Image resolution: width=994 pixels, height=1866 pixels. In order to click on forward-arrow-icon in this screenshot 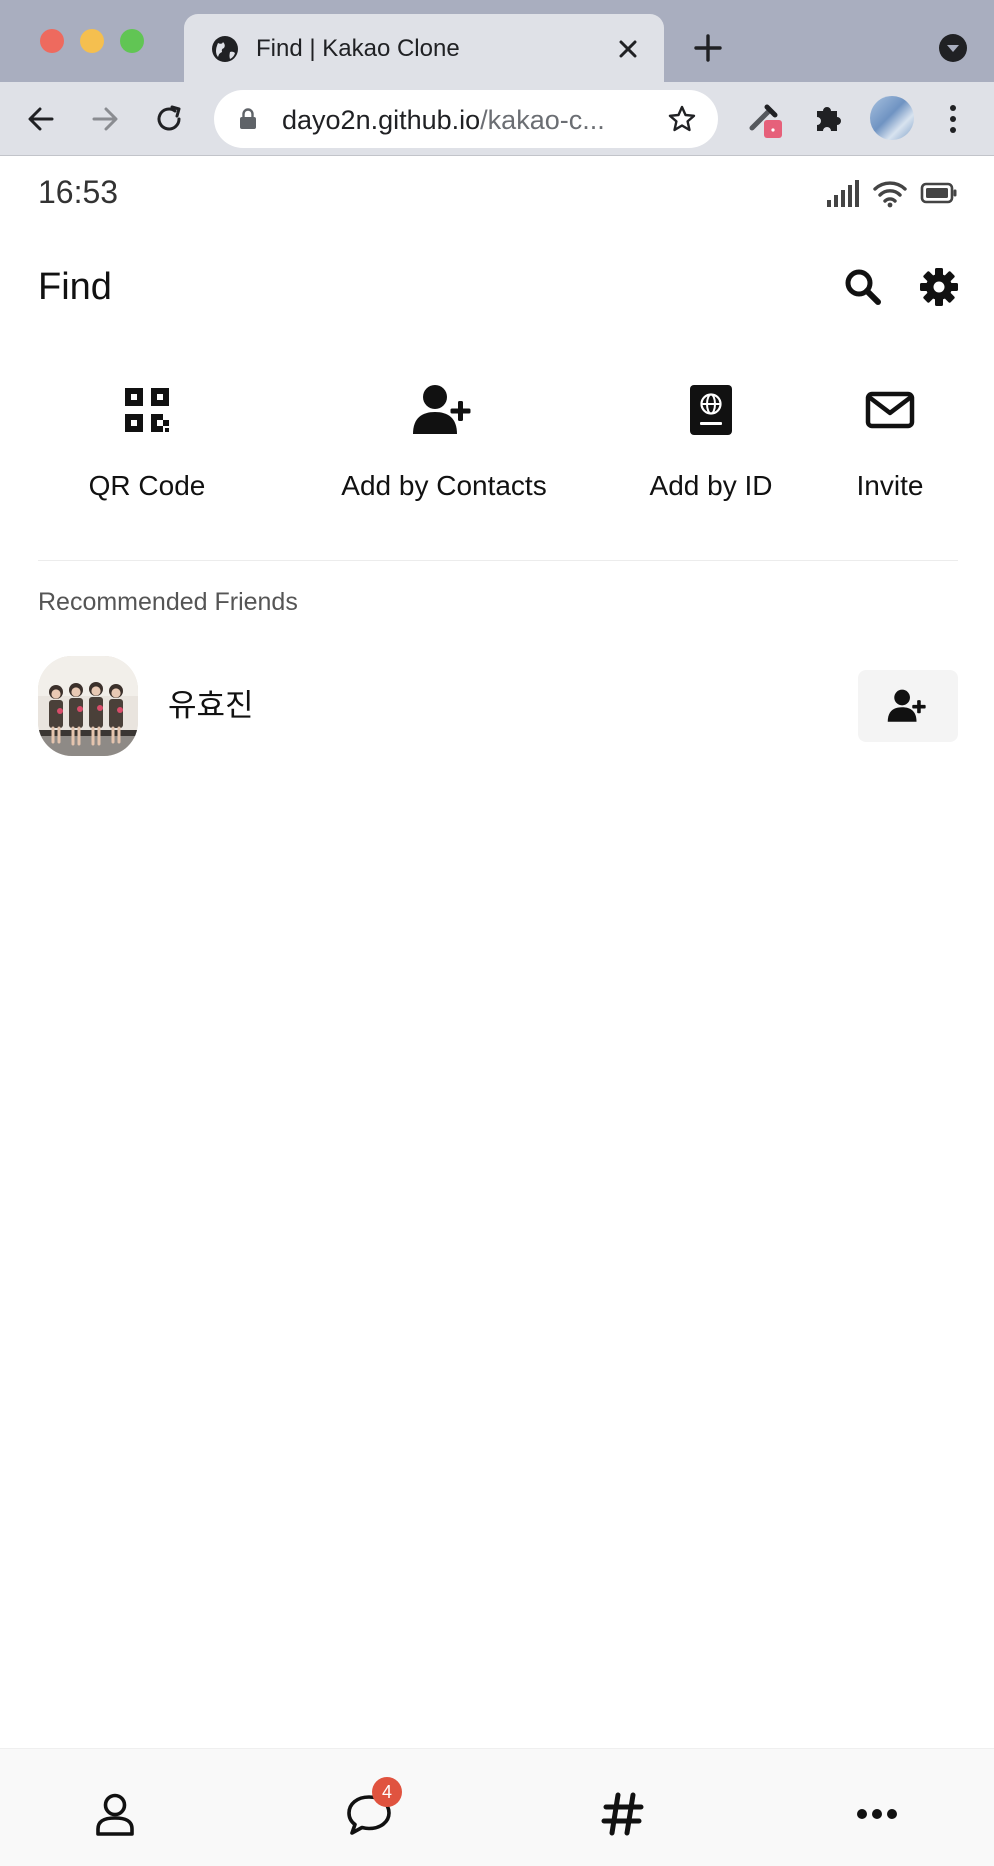, I will do `click(105, 119)`.